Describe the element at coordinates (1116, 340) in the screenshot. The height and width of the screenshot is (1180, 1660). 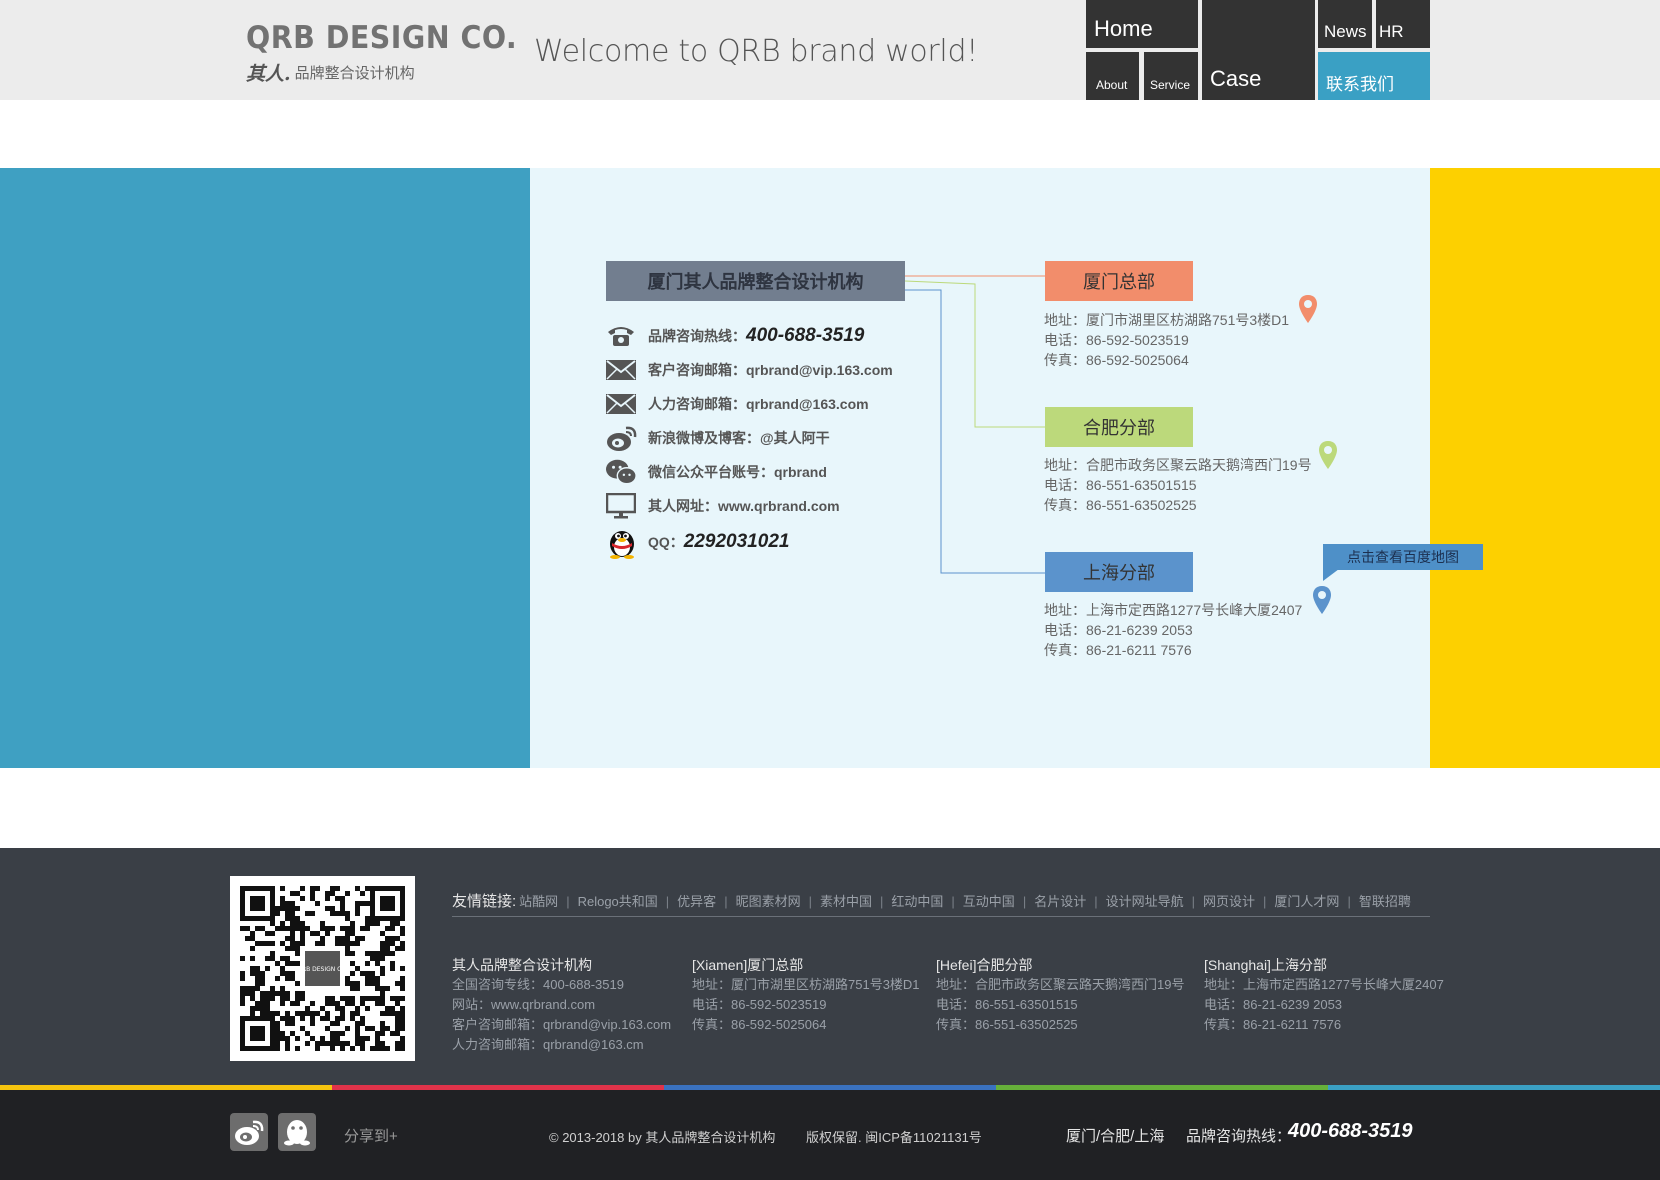
I see `branch-xiamen-phone: 电话：86-592-5023519` at that location.